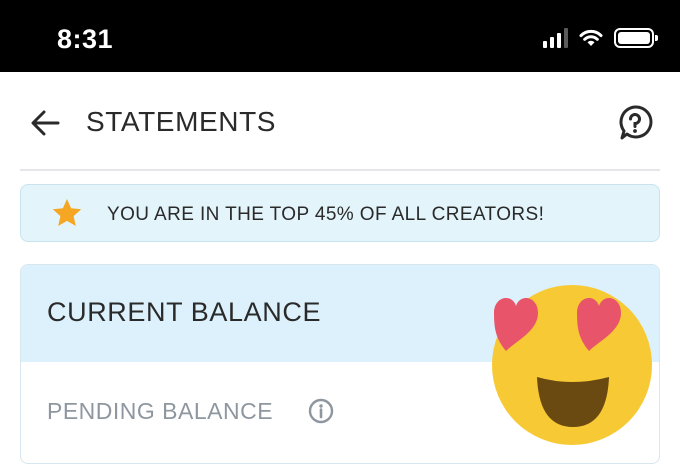 This screenshot has width=680, height=464. I want to click on wifi-icon, so click(591, 37).